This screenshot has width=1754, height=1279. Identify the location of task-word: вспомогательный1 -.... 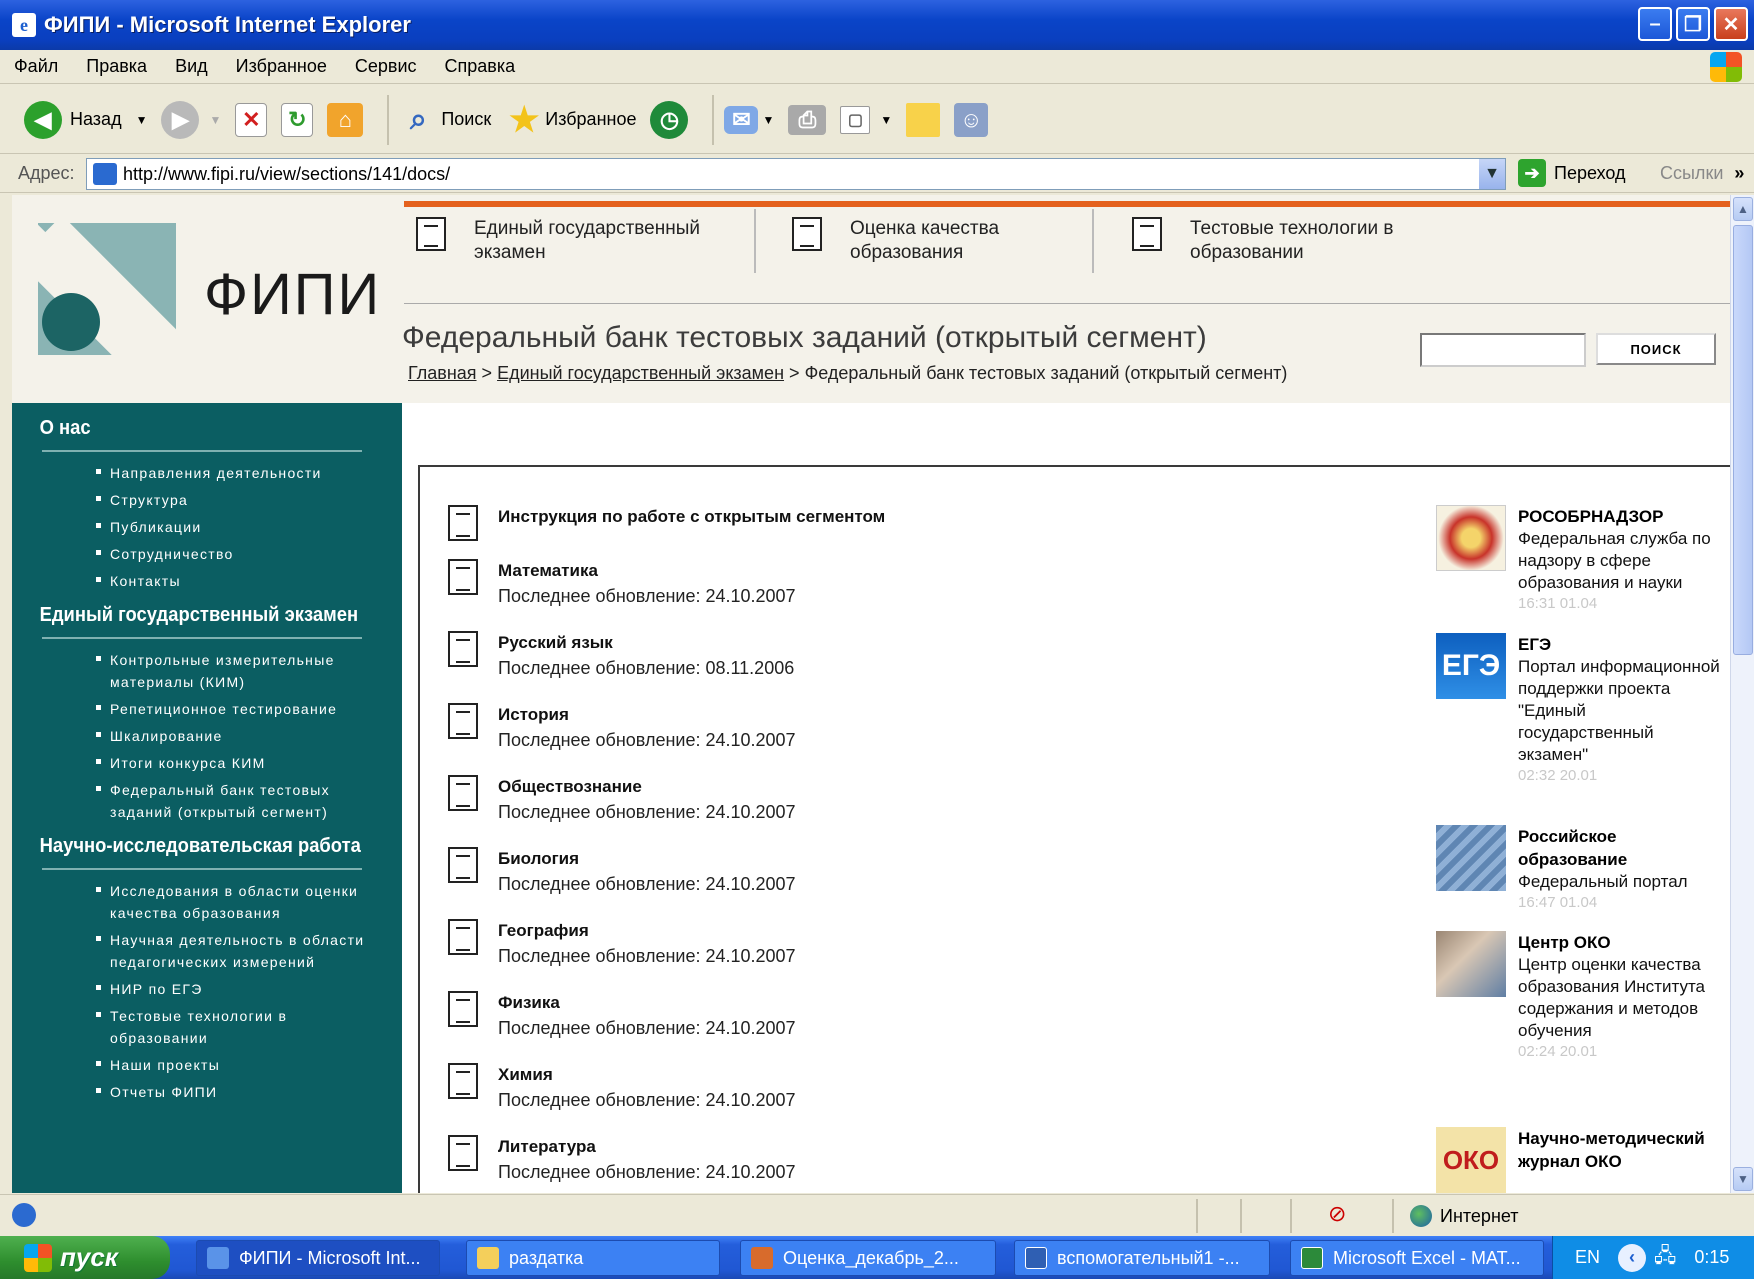
(1142, 1258).